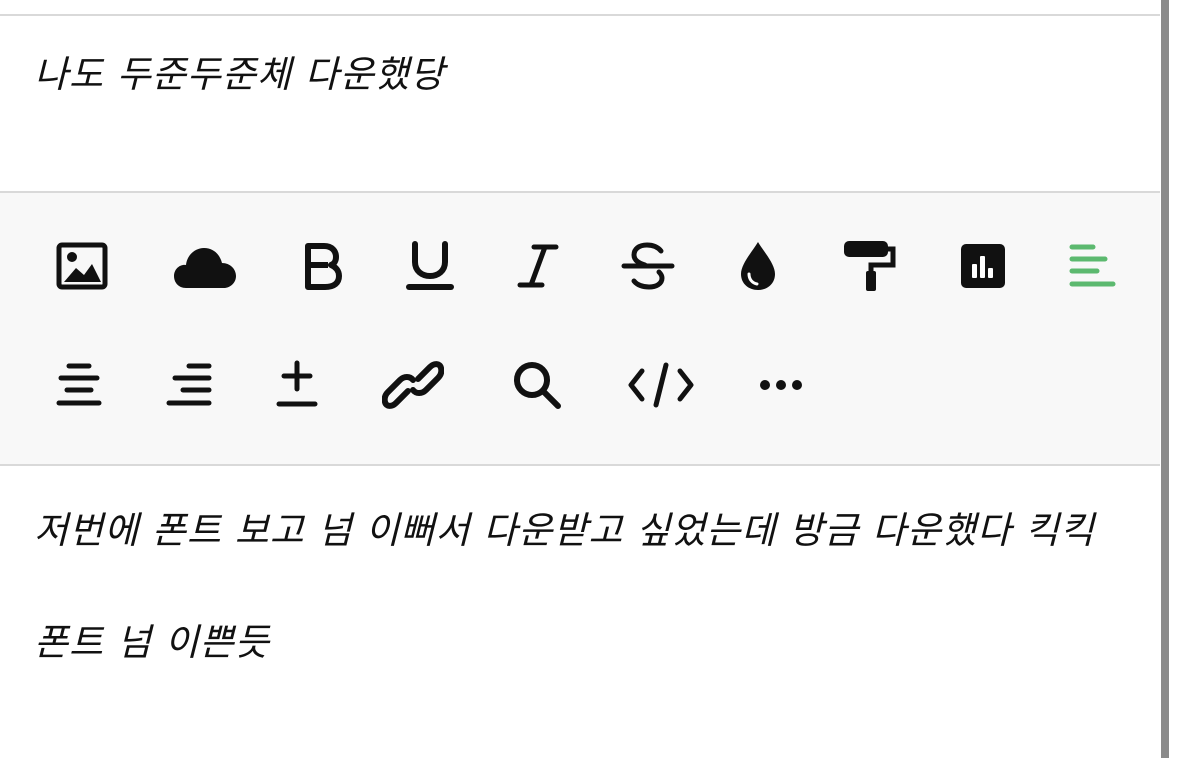 This screenshot has height=758, width=1179. I want to click on code-button, so click(661, 385).